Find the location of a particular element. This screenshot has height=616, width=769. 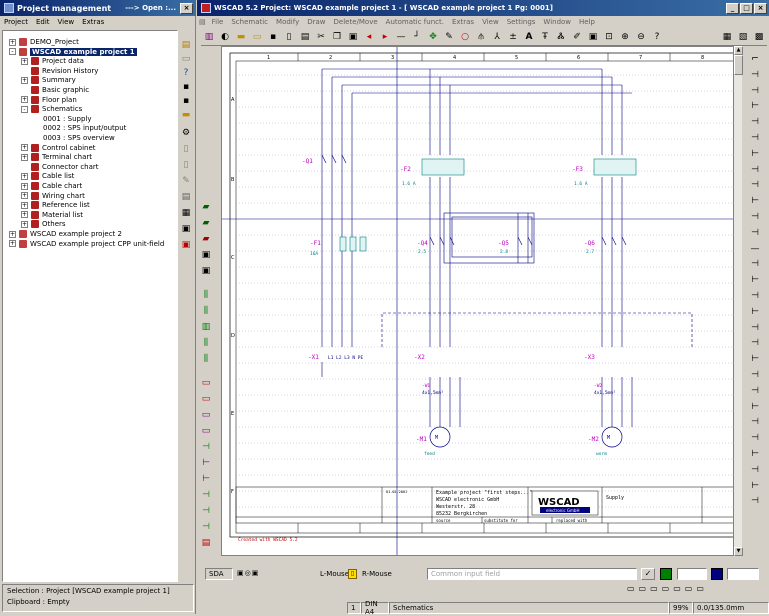

symbol-icon-5: ⫼ is located at coordinates (206, 359).